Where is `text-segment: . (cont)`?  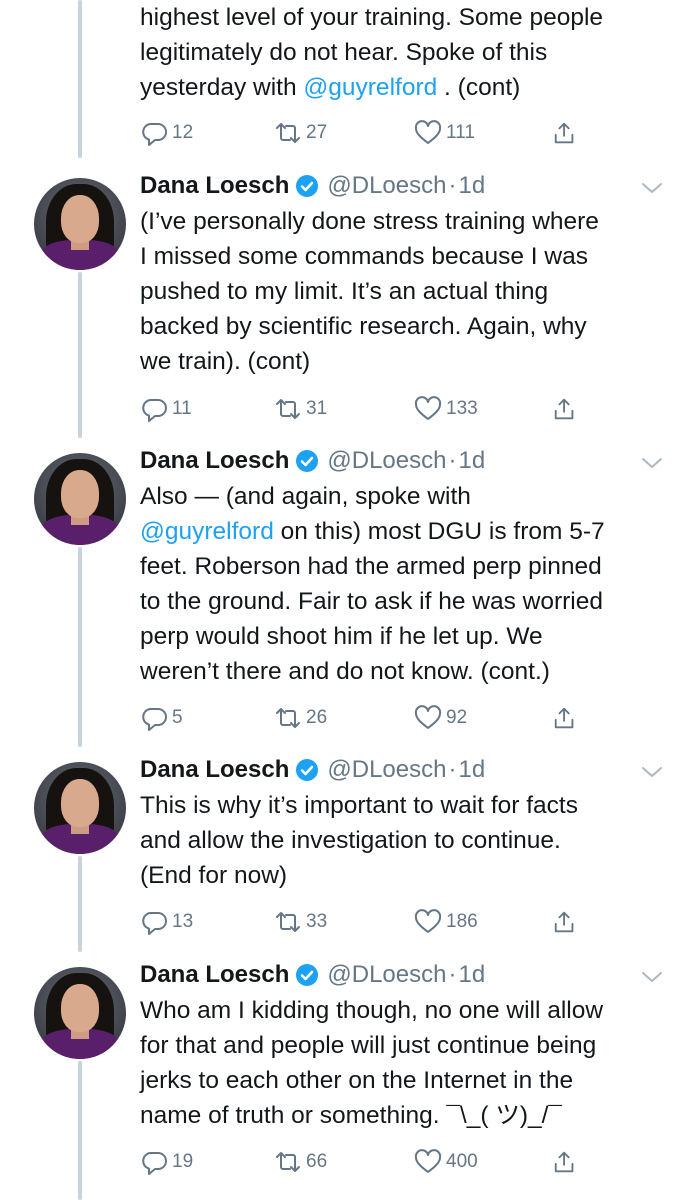 text-segment: . (cont) is located at coordinates (479, 87).